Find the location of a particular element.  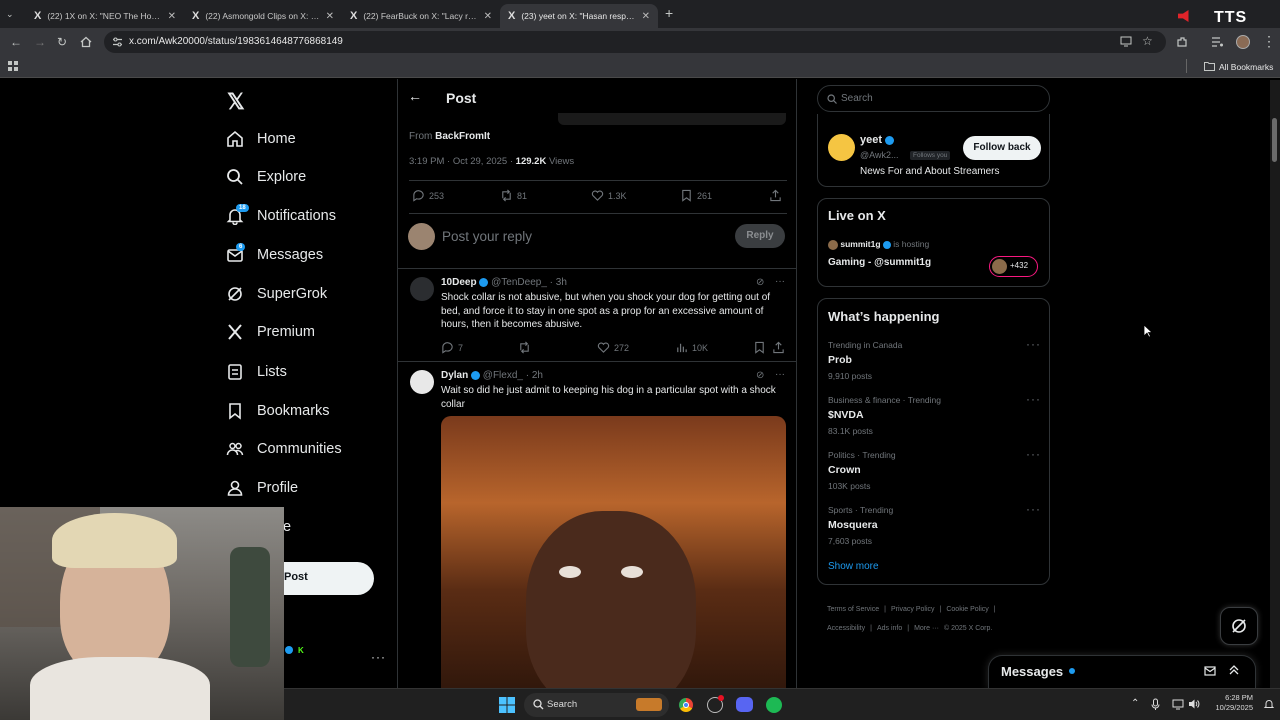

forward-arrow-icon: → is located at coordinates (40, 42).